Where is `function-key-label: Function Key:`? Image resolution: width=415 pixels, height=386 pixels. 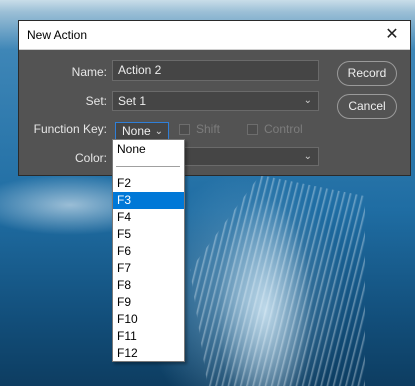 function-key-label: Function Key: is located at coordinates (70, 129).